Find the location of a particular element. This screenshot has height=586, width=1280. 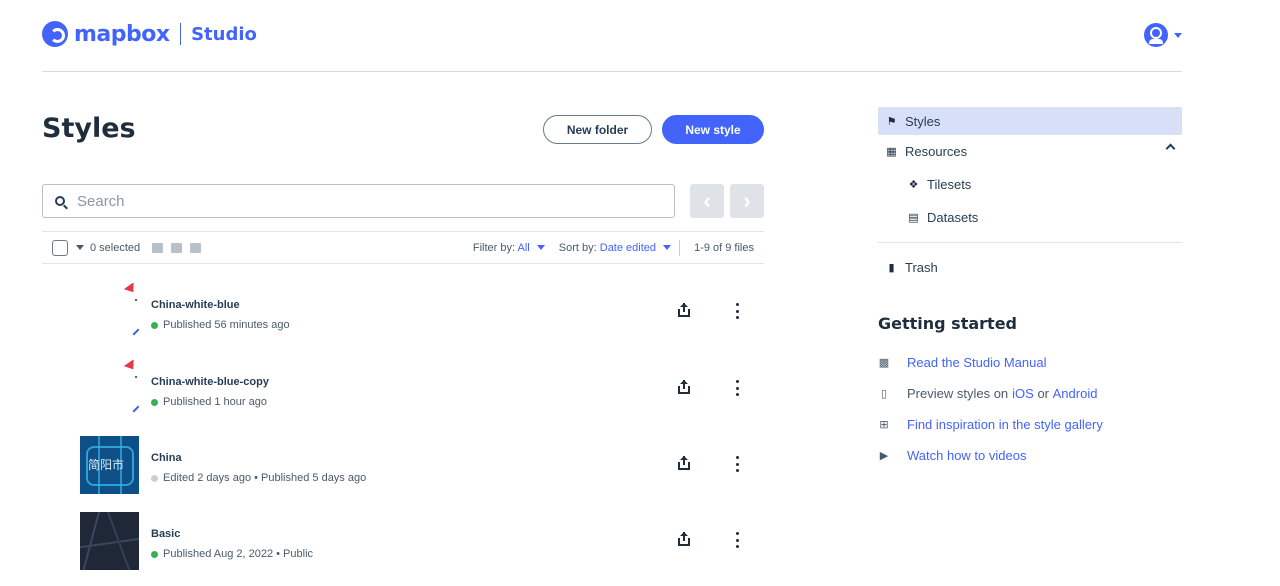

getting-started-heading: Getting started is located at coordinates (947, 323).